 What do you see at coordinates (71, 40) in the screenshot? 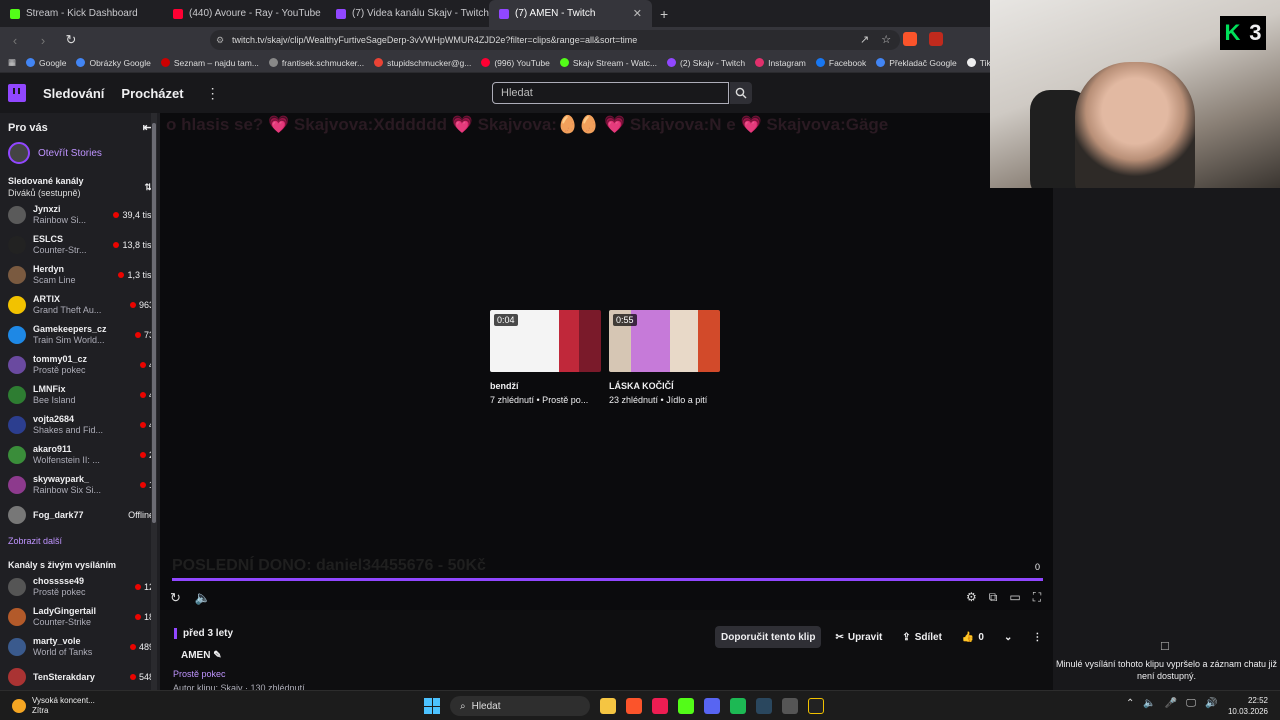
I see `reload-icon: ↻` at bounding box center [71, 40].